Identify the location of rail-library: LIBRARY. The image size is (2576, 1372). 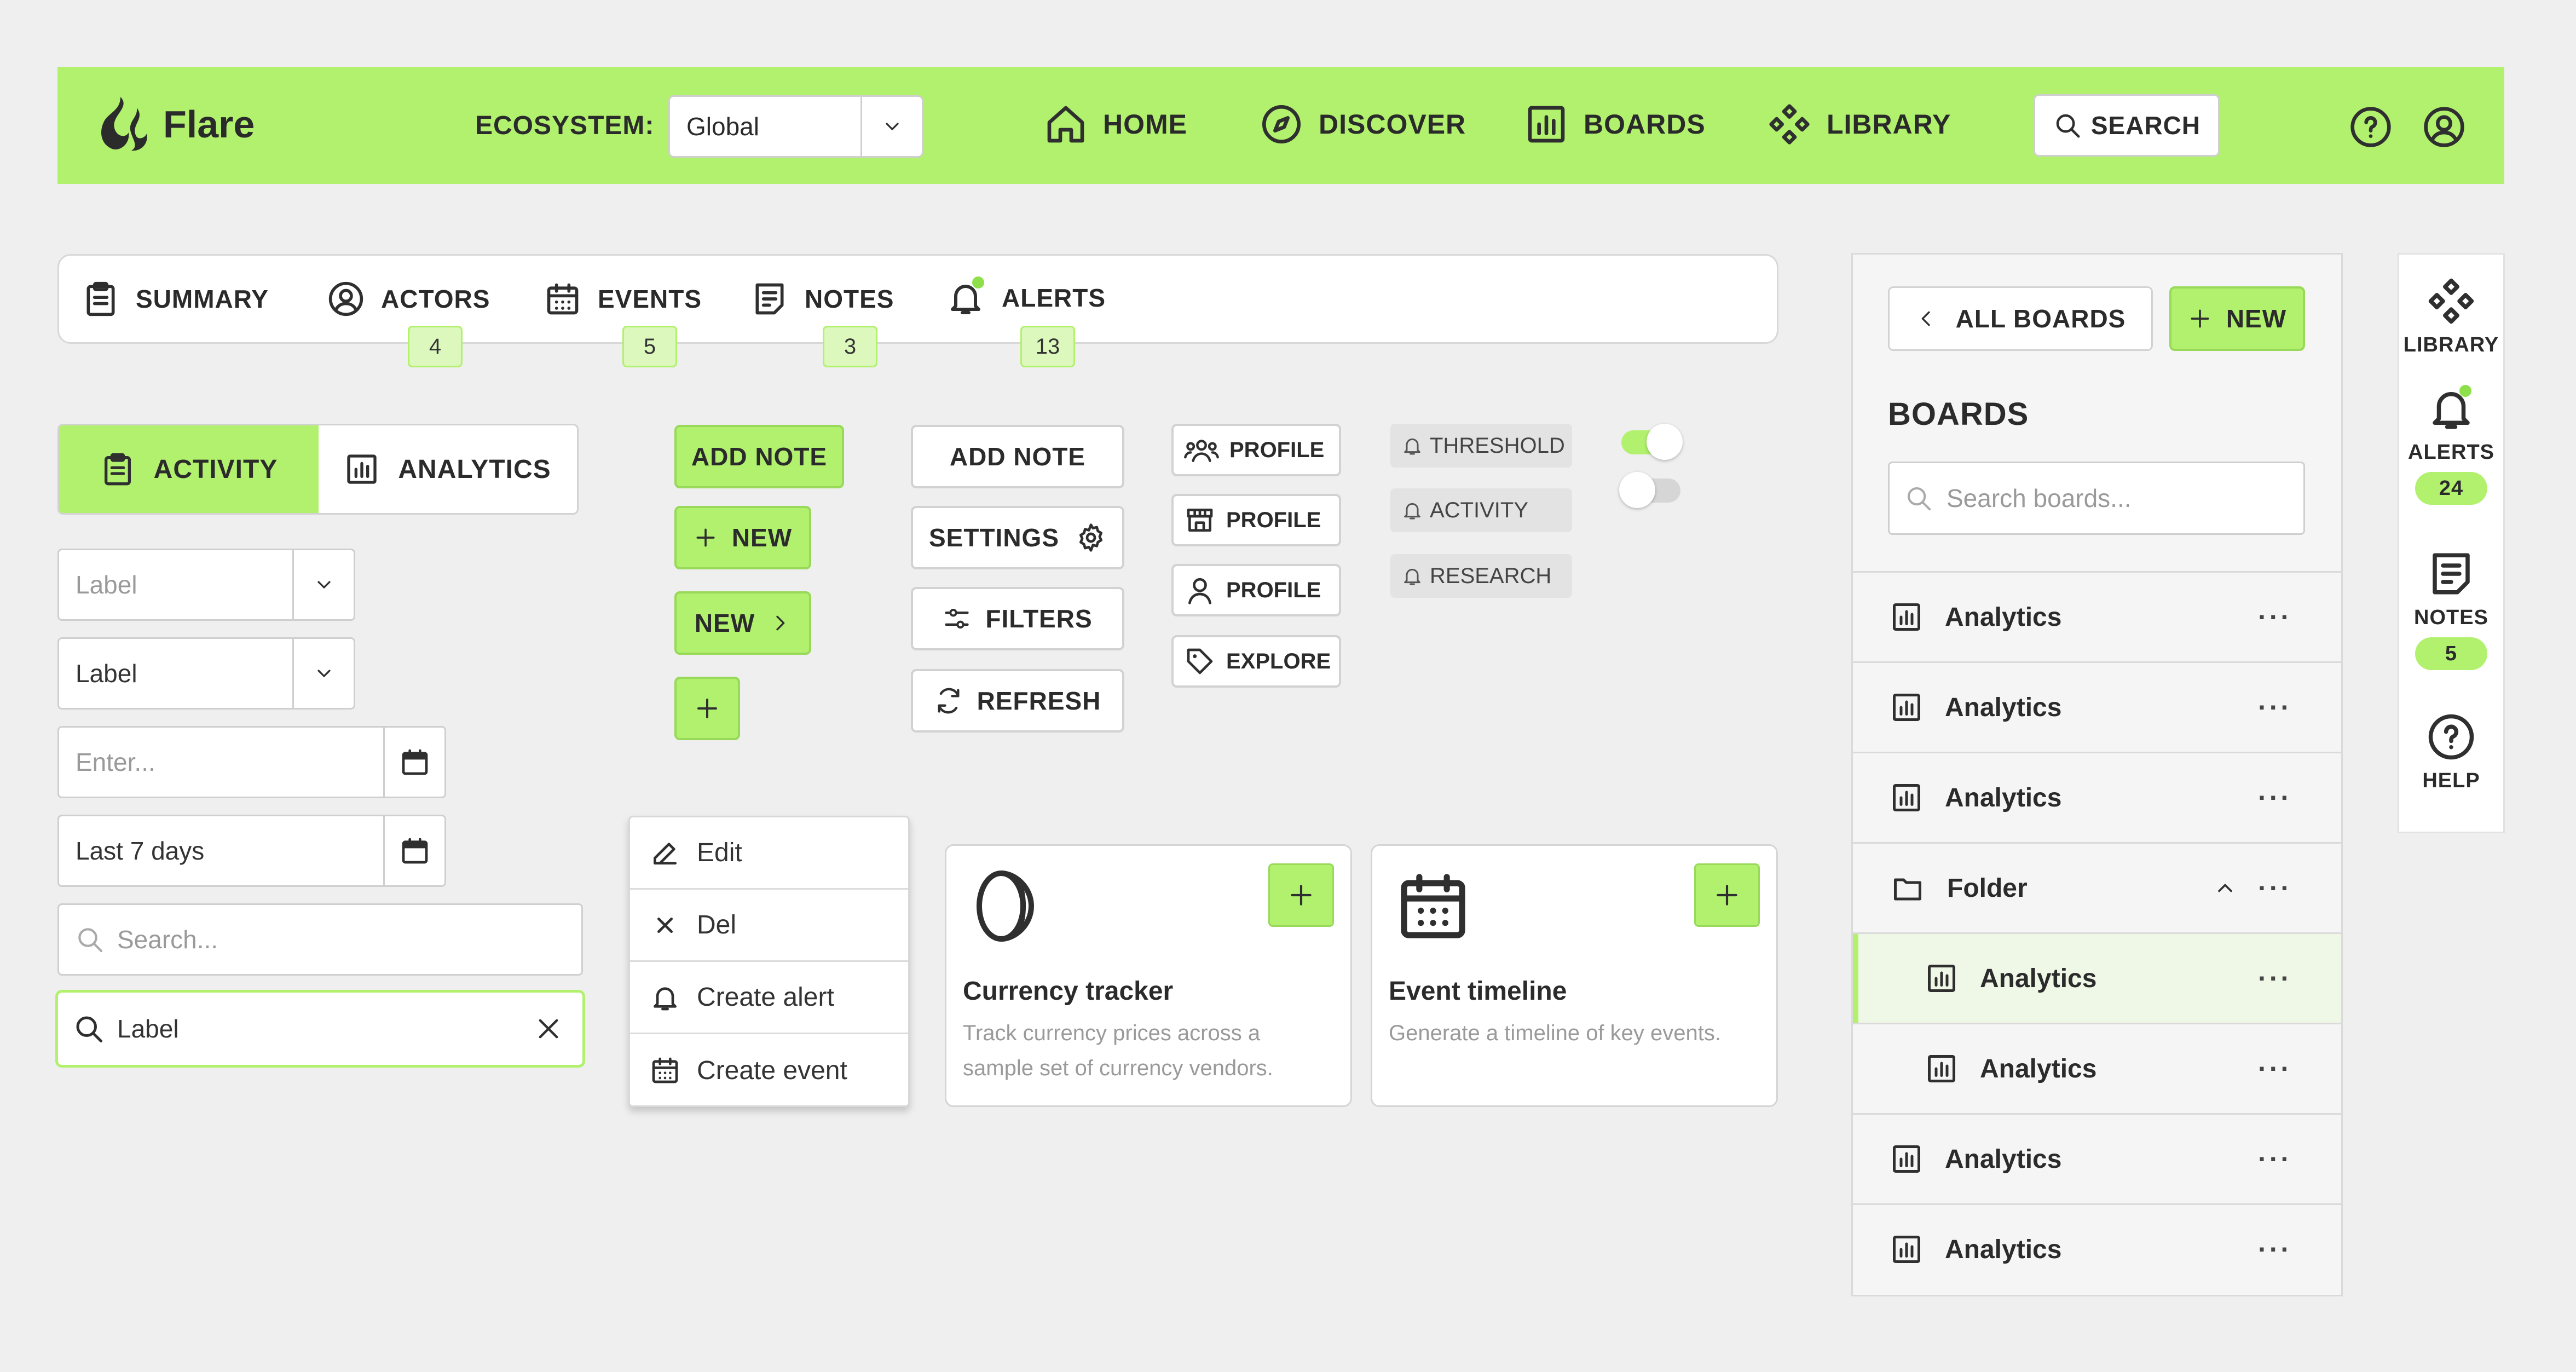
(2451, 316).